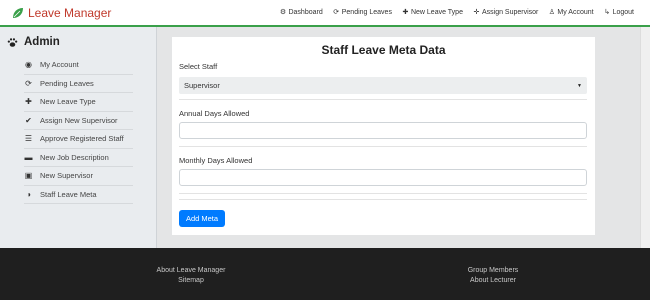  I want to click on user-icon: ♙, so click(552, 12).